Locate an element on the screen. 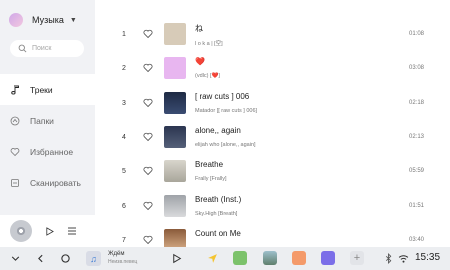  system-taskbar: ♫ Ждём Неизв.певец + 15:35 is located at coordinates (225, 258).